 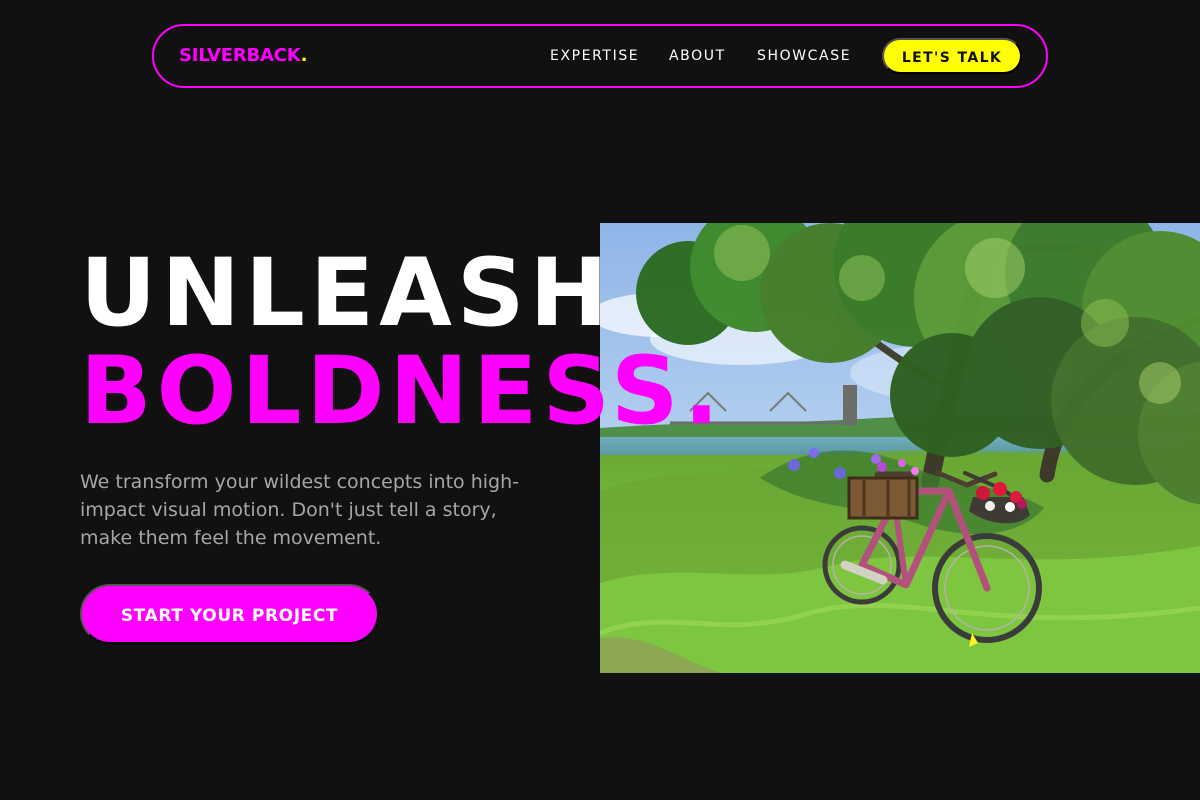 I want to click on hero-title-line-2: BOLDNESS., so click(x=402, y=391).